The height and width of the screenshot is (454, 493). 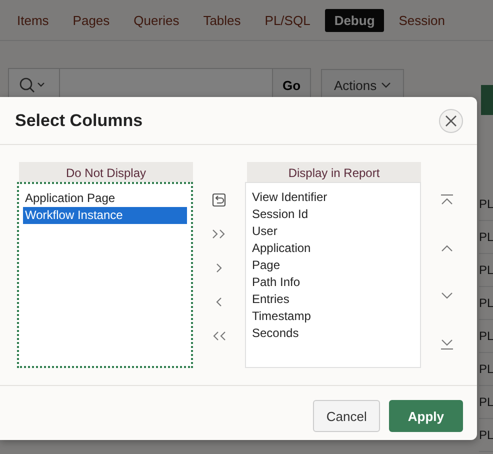 What do you see at coordinates (333, 197) in the screenshot?
I see `list-option: View Identifier` at bounding box center [333, 197].